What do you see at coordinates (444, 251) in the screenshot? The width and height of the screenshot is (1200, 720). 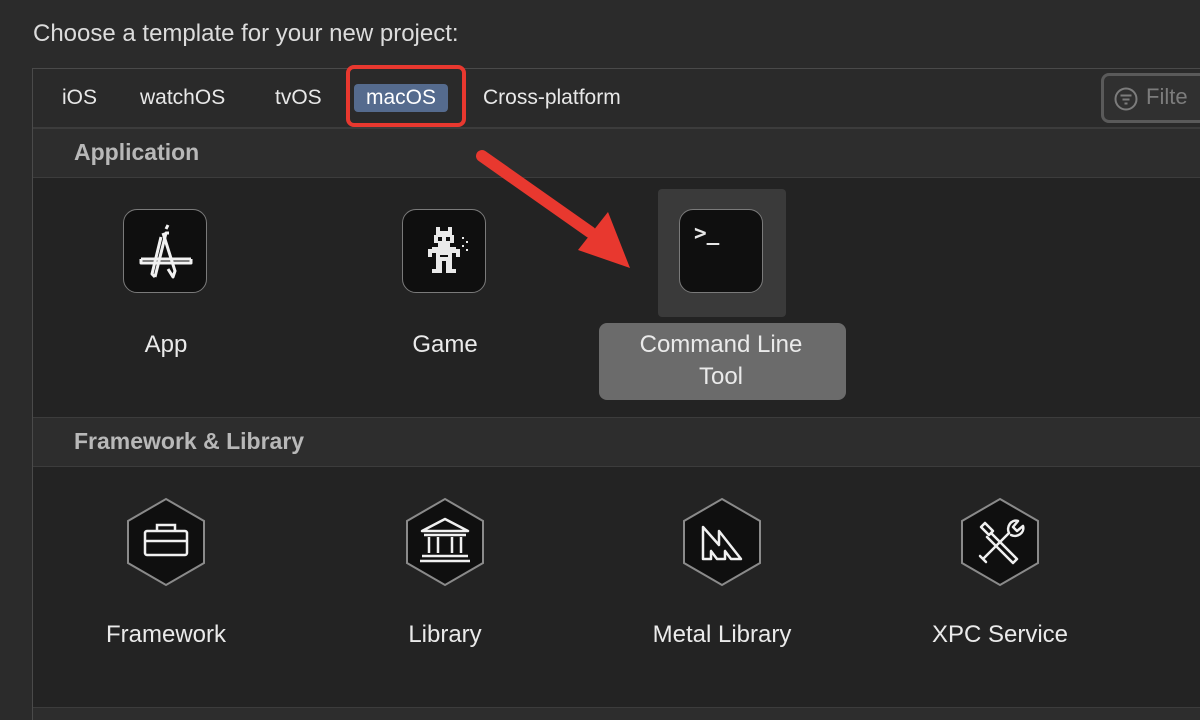 I see `game-sprite-icon` at bounding box center [444, 251].